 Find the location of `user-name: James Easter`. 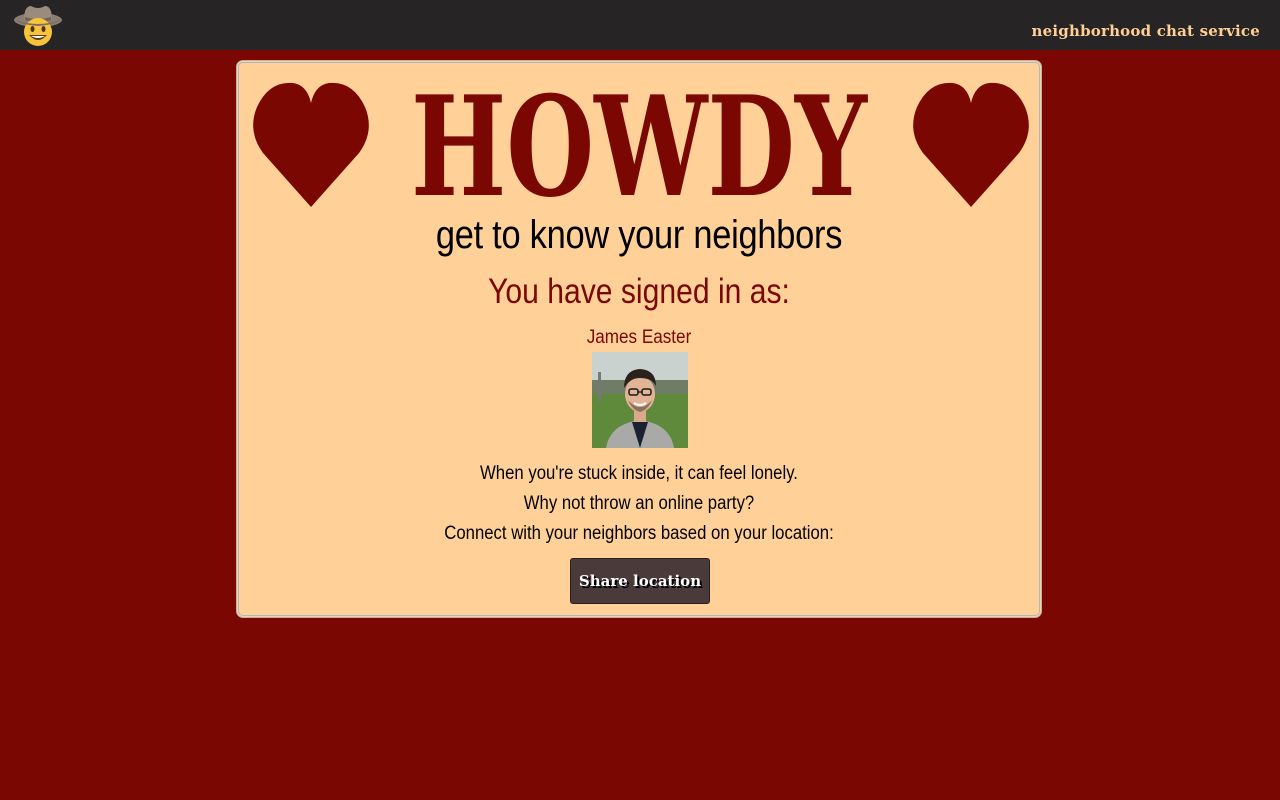

user-name: James Easter is located at coordinates (639, 337).